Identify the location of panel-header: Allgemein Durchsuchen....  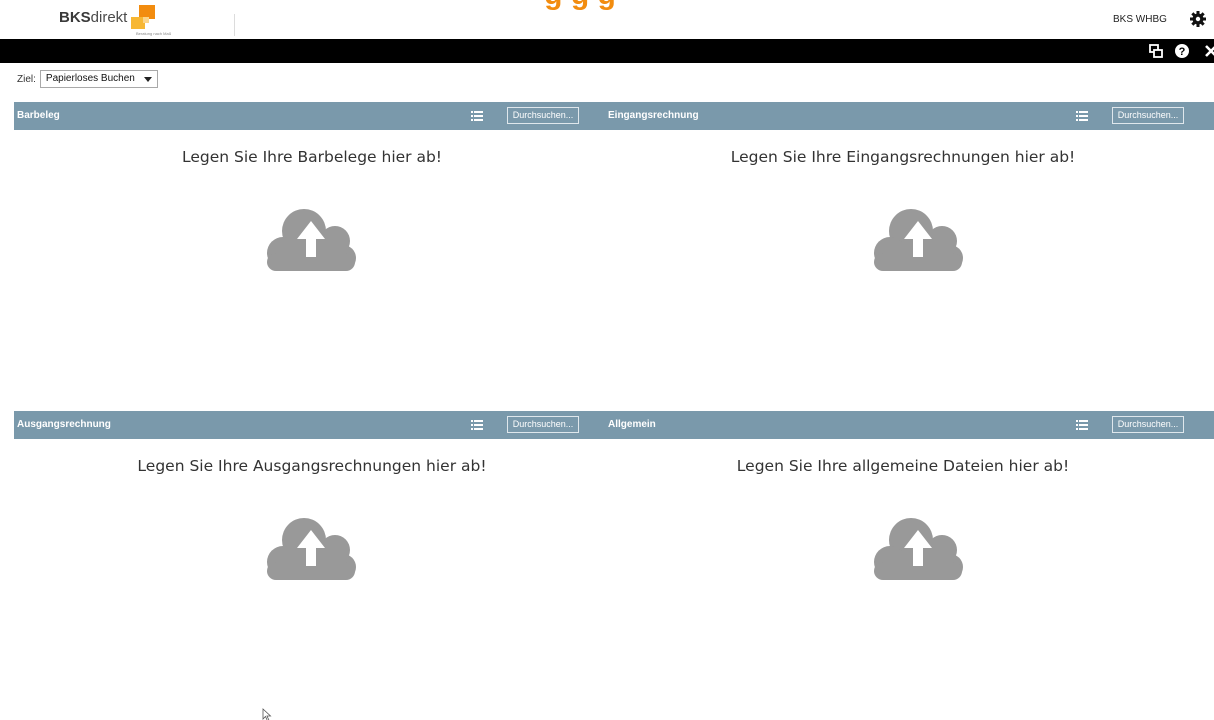
(909, 425).